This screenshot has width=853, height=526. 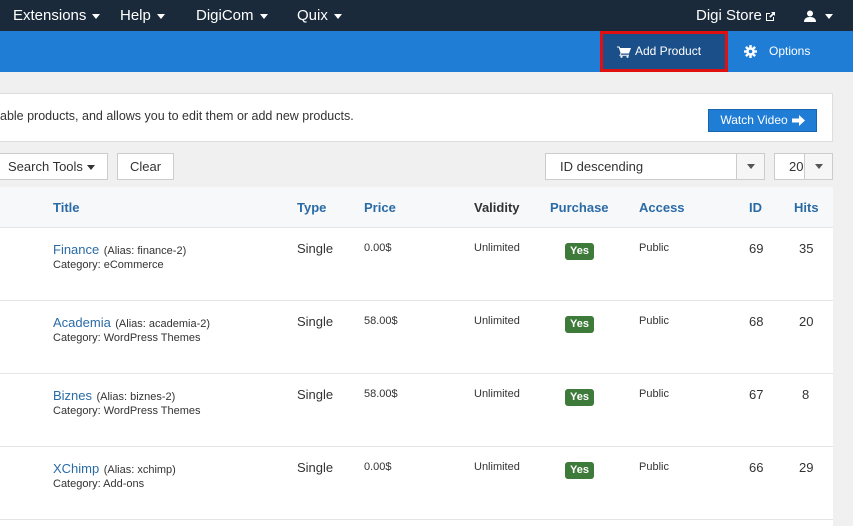 I want to click on menu-quix: Quix, so click(x=319, y=15).